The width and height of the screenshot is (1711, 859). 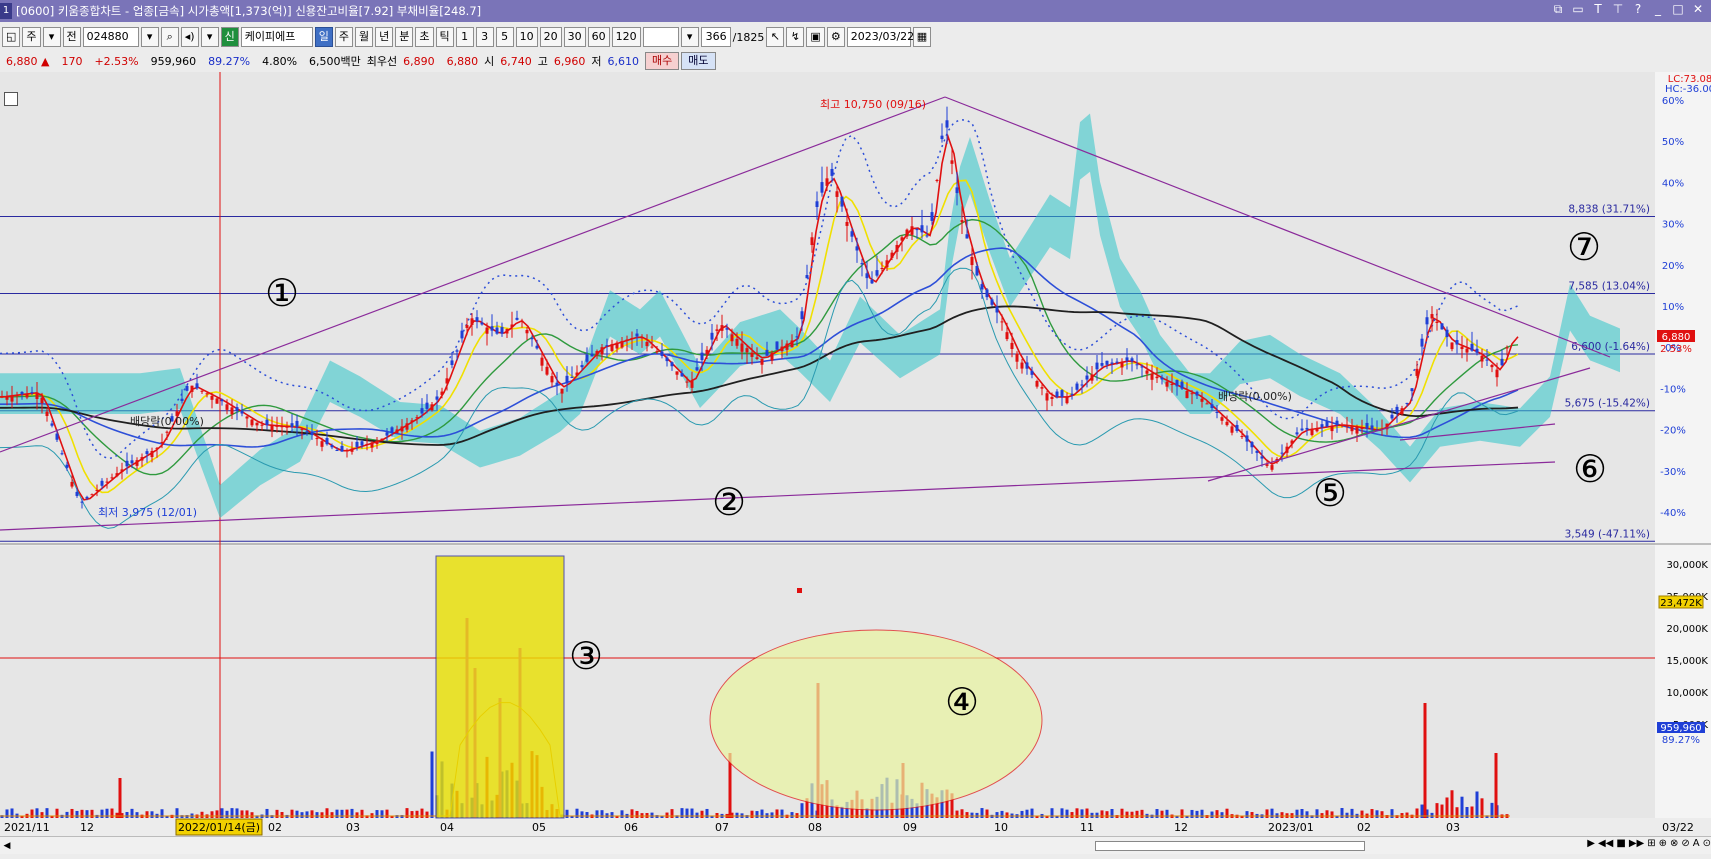 What do you see at coordinates (1651, 843) in the screenshot?
I see `zoom-icon: ⊞` at bounding box center [1651, 843].